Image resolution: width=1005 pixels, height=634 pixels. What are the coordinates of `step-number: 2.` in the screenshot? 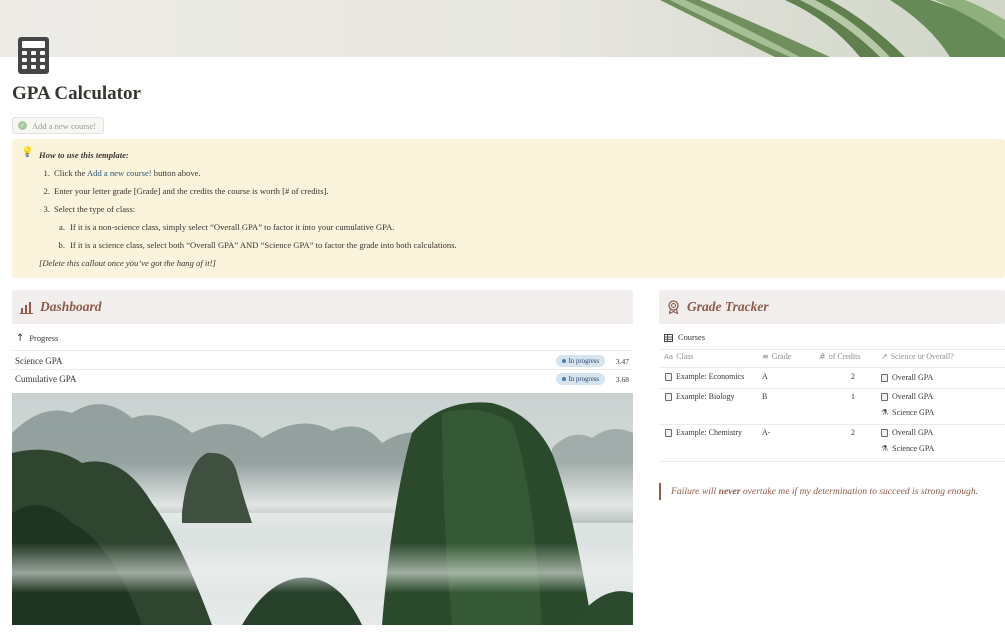 It's located at (46, 191).